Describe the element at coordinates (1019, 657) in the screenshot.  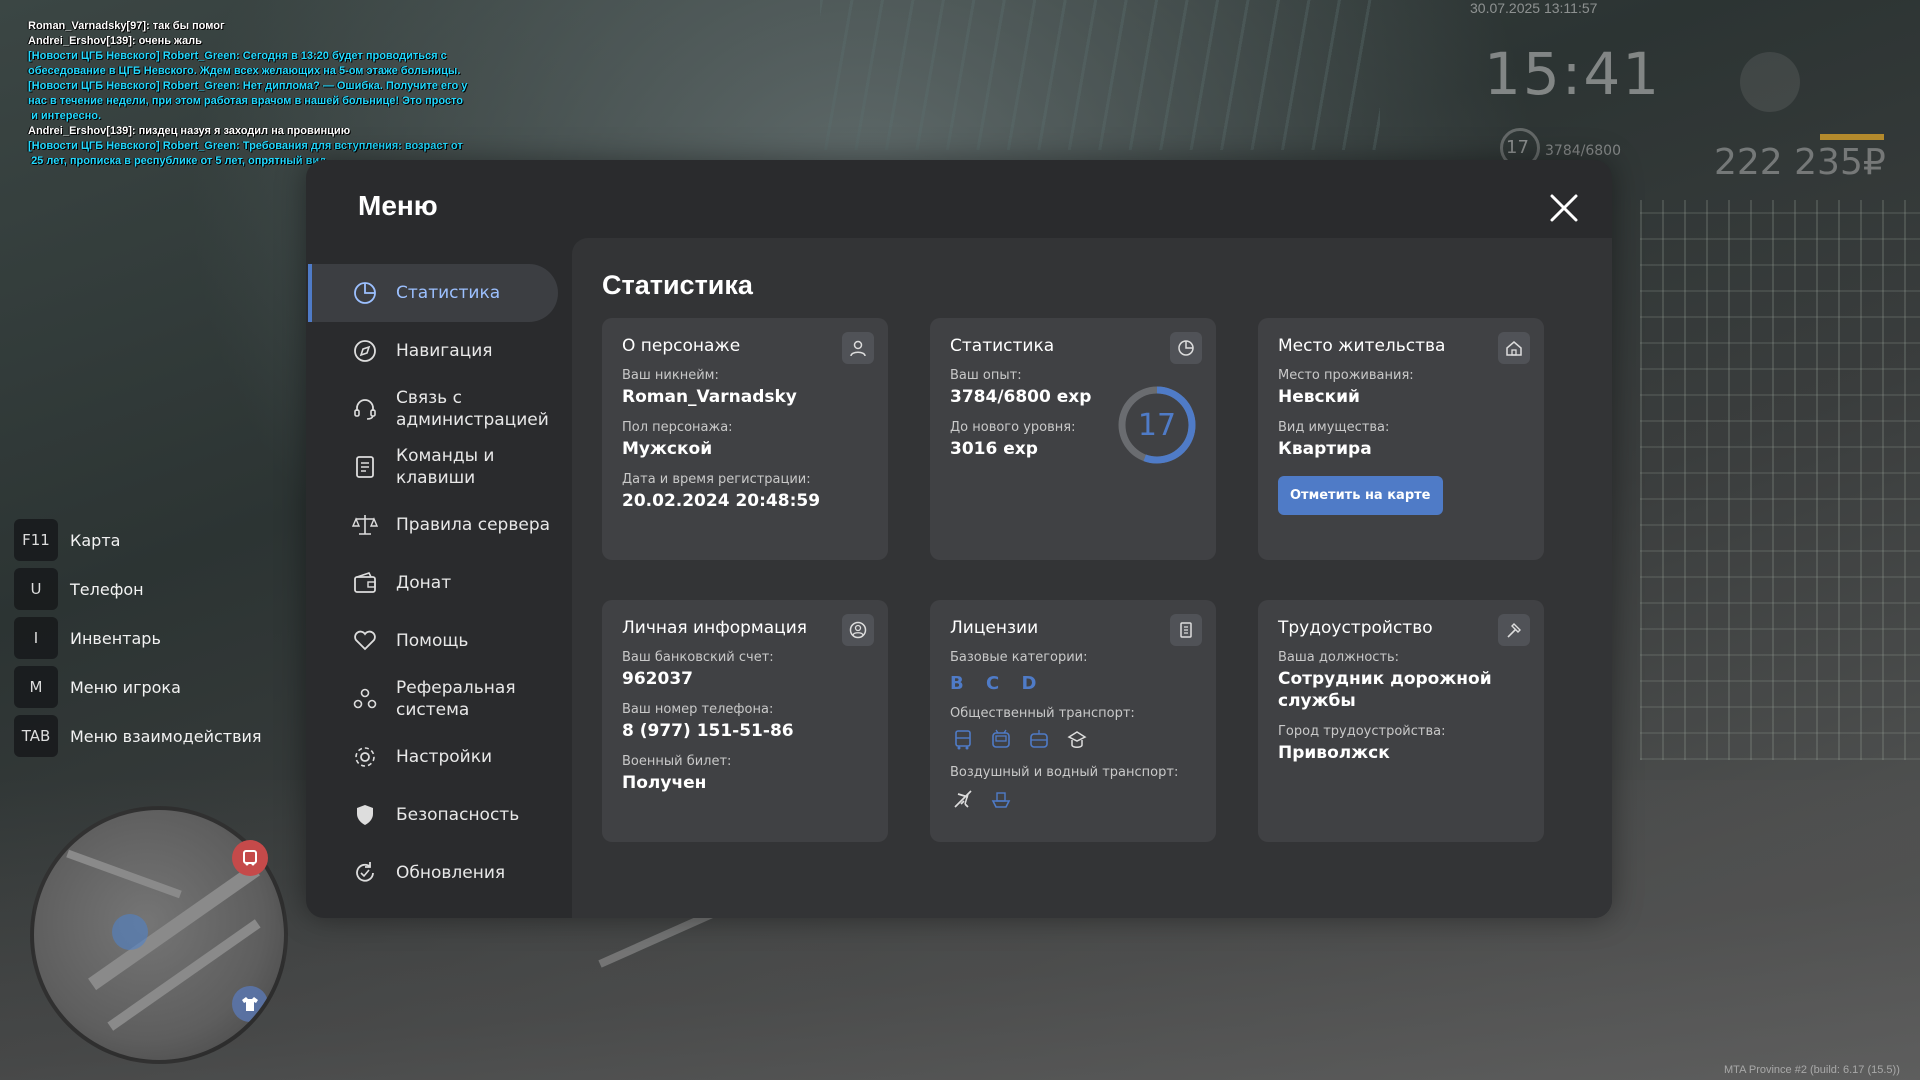
I see `base-categories-label: Базовые категории:` at that location.